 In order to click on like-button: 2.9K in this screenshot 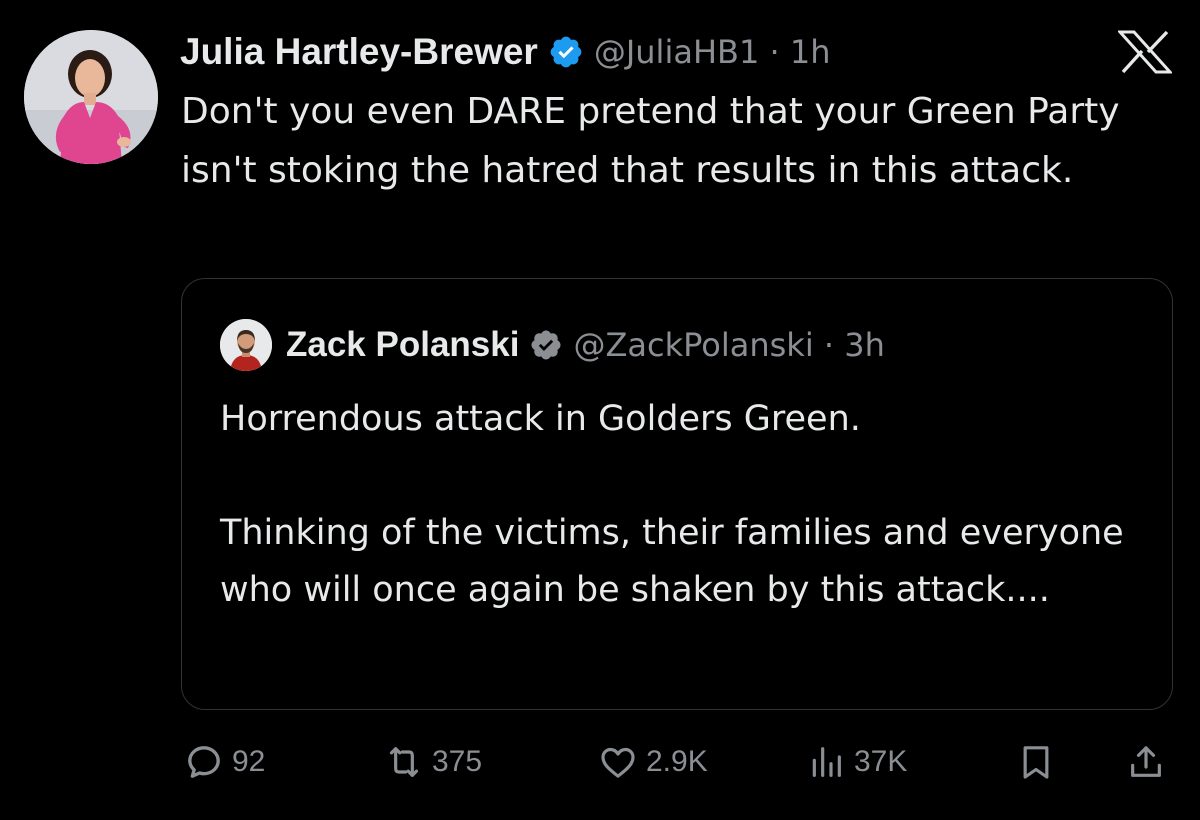, I will do `click(653, 762)`.